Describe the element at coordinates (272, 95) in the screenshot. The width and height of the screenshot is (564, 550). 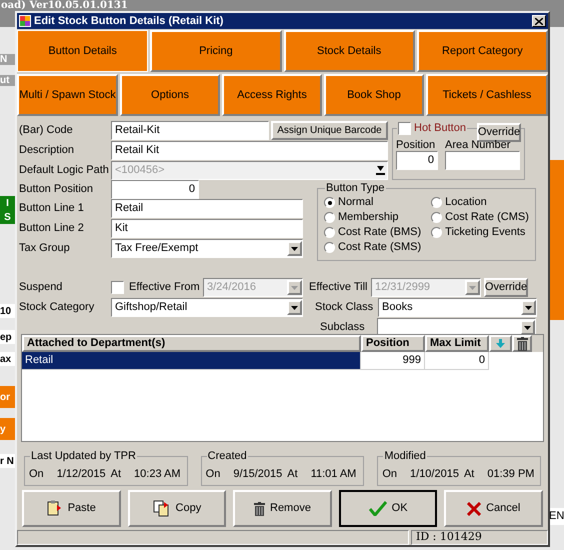
I see `tab: Access Rights` at that location.